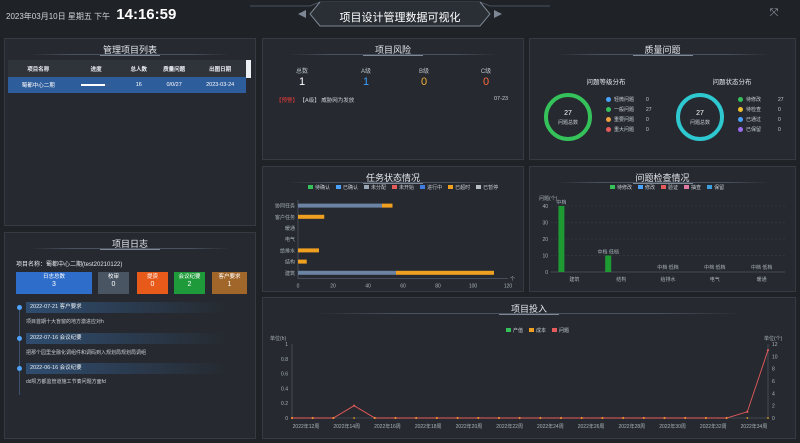 This screenshot has width=800, height=443. I want to click on x-tick-label: 2022年20周, so click(469, 426).